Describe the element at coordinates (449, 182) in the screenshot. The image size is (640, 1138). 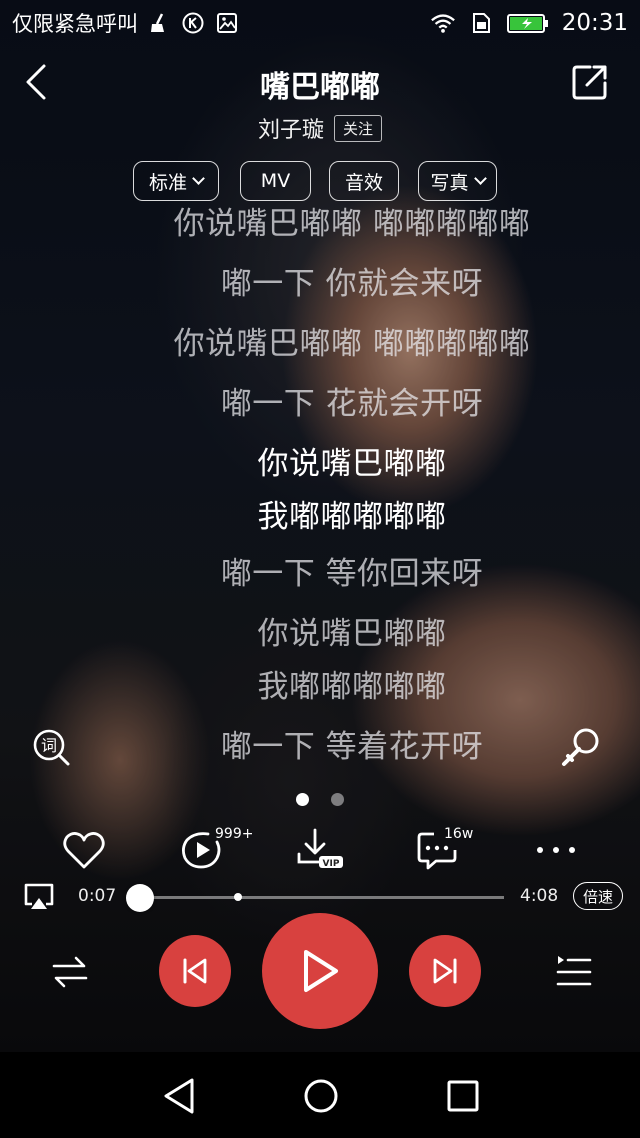
I see `photo-label: 写真` at that location.